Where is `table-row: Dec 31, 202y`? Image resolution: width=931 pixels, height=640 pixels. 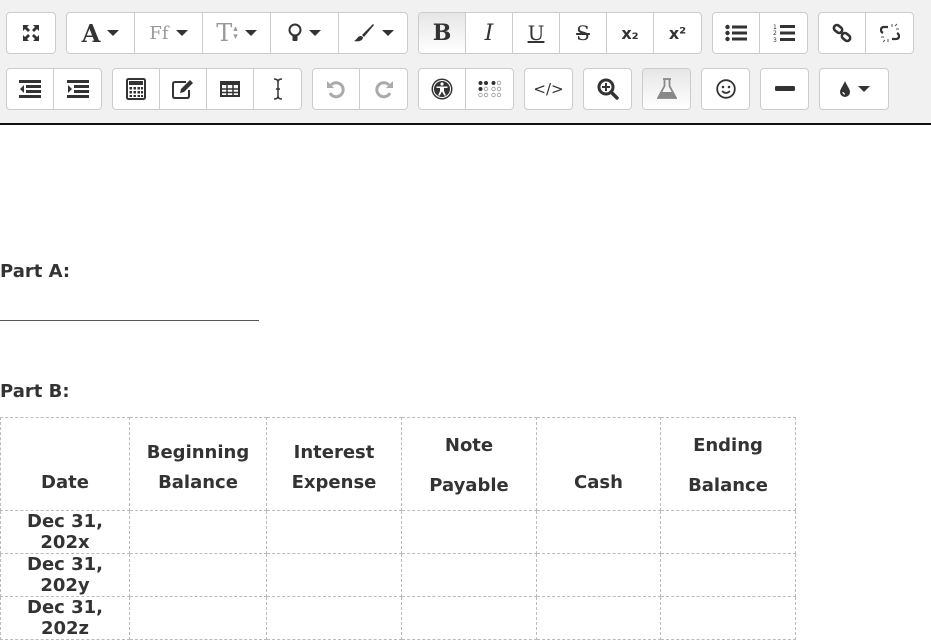 table-row: Dec 31, 202y is located at coordinates (398, 575).